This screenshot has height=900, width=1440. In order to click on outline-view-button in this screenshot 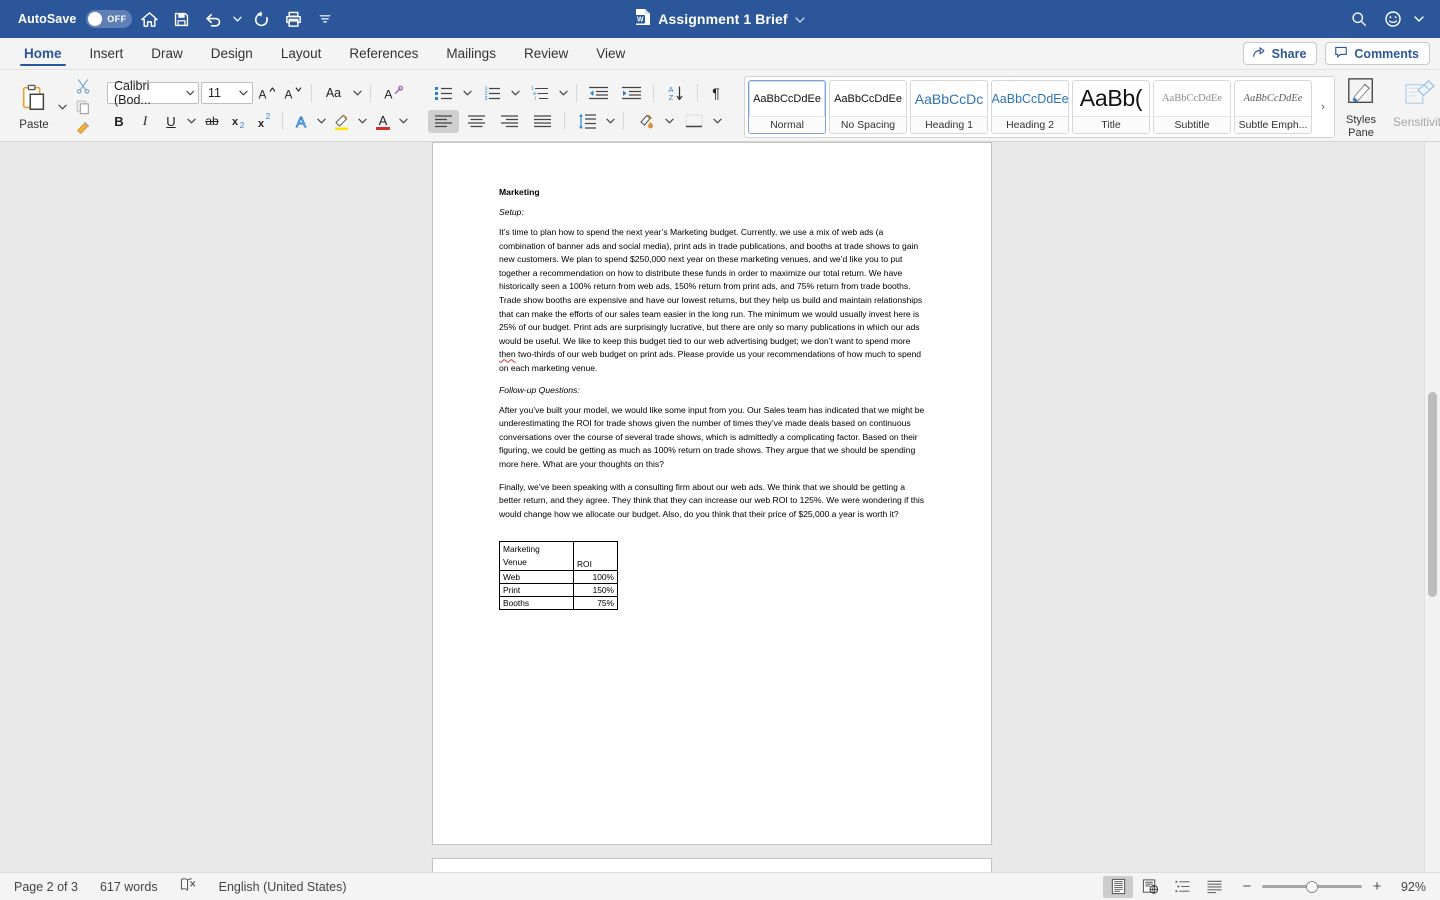, I will do `click(1182, 887)`.